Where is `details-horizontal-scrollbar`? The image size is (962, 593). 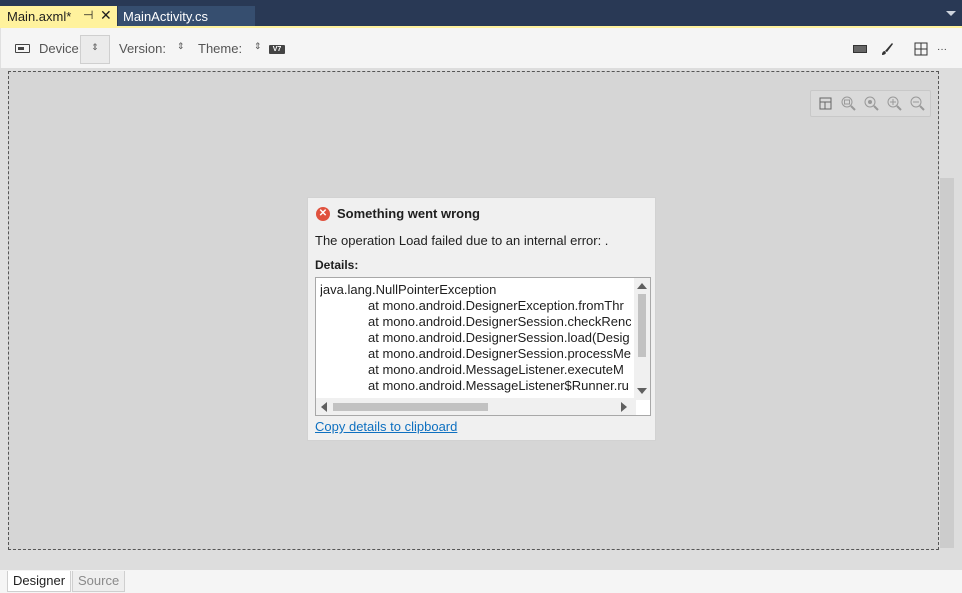
details-horizontal-scrollbar is located at coordinates (476, 406).